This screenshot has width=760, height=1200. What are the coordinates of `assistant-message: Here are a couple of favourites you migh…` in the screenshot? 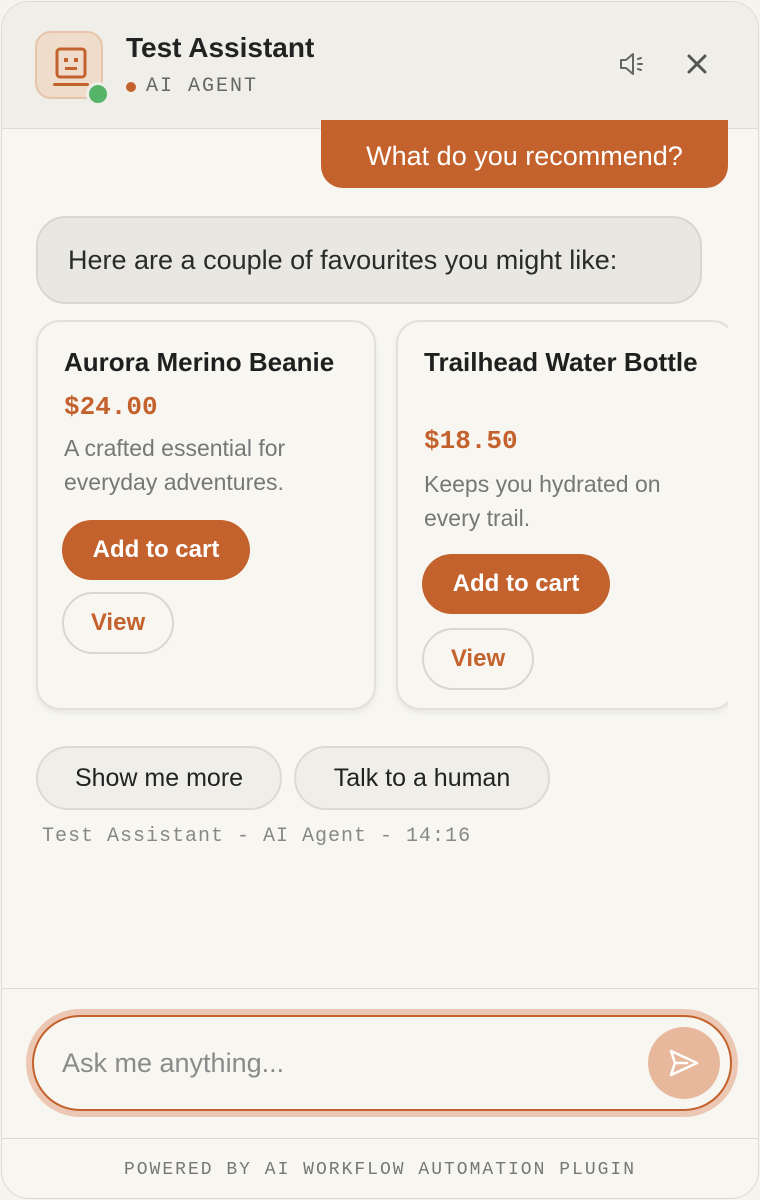 It's located at (369, 260).